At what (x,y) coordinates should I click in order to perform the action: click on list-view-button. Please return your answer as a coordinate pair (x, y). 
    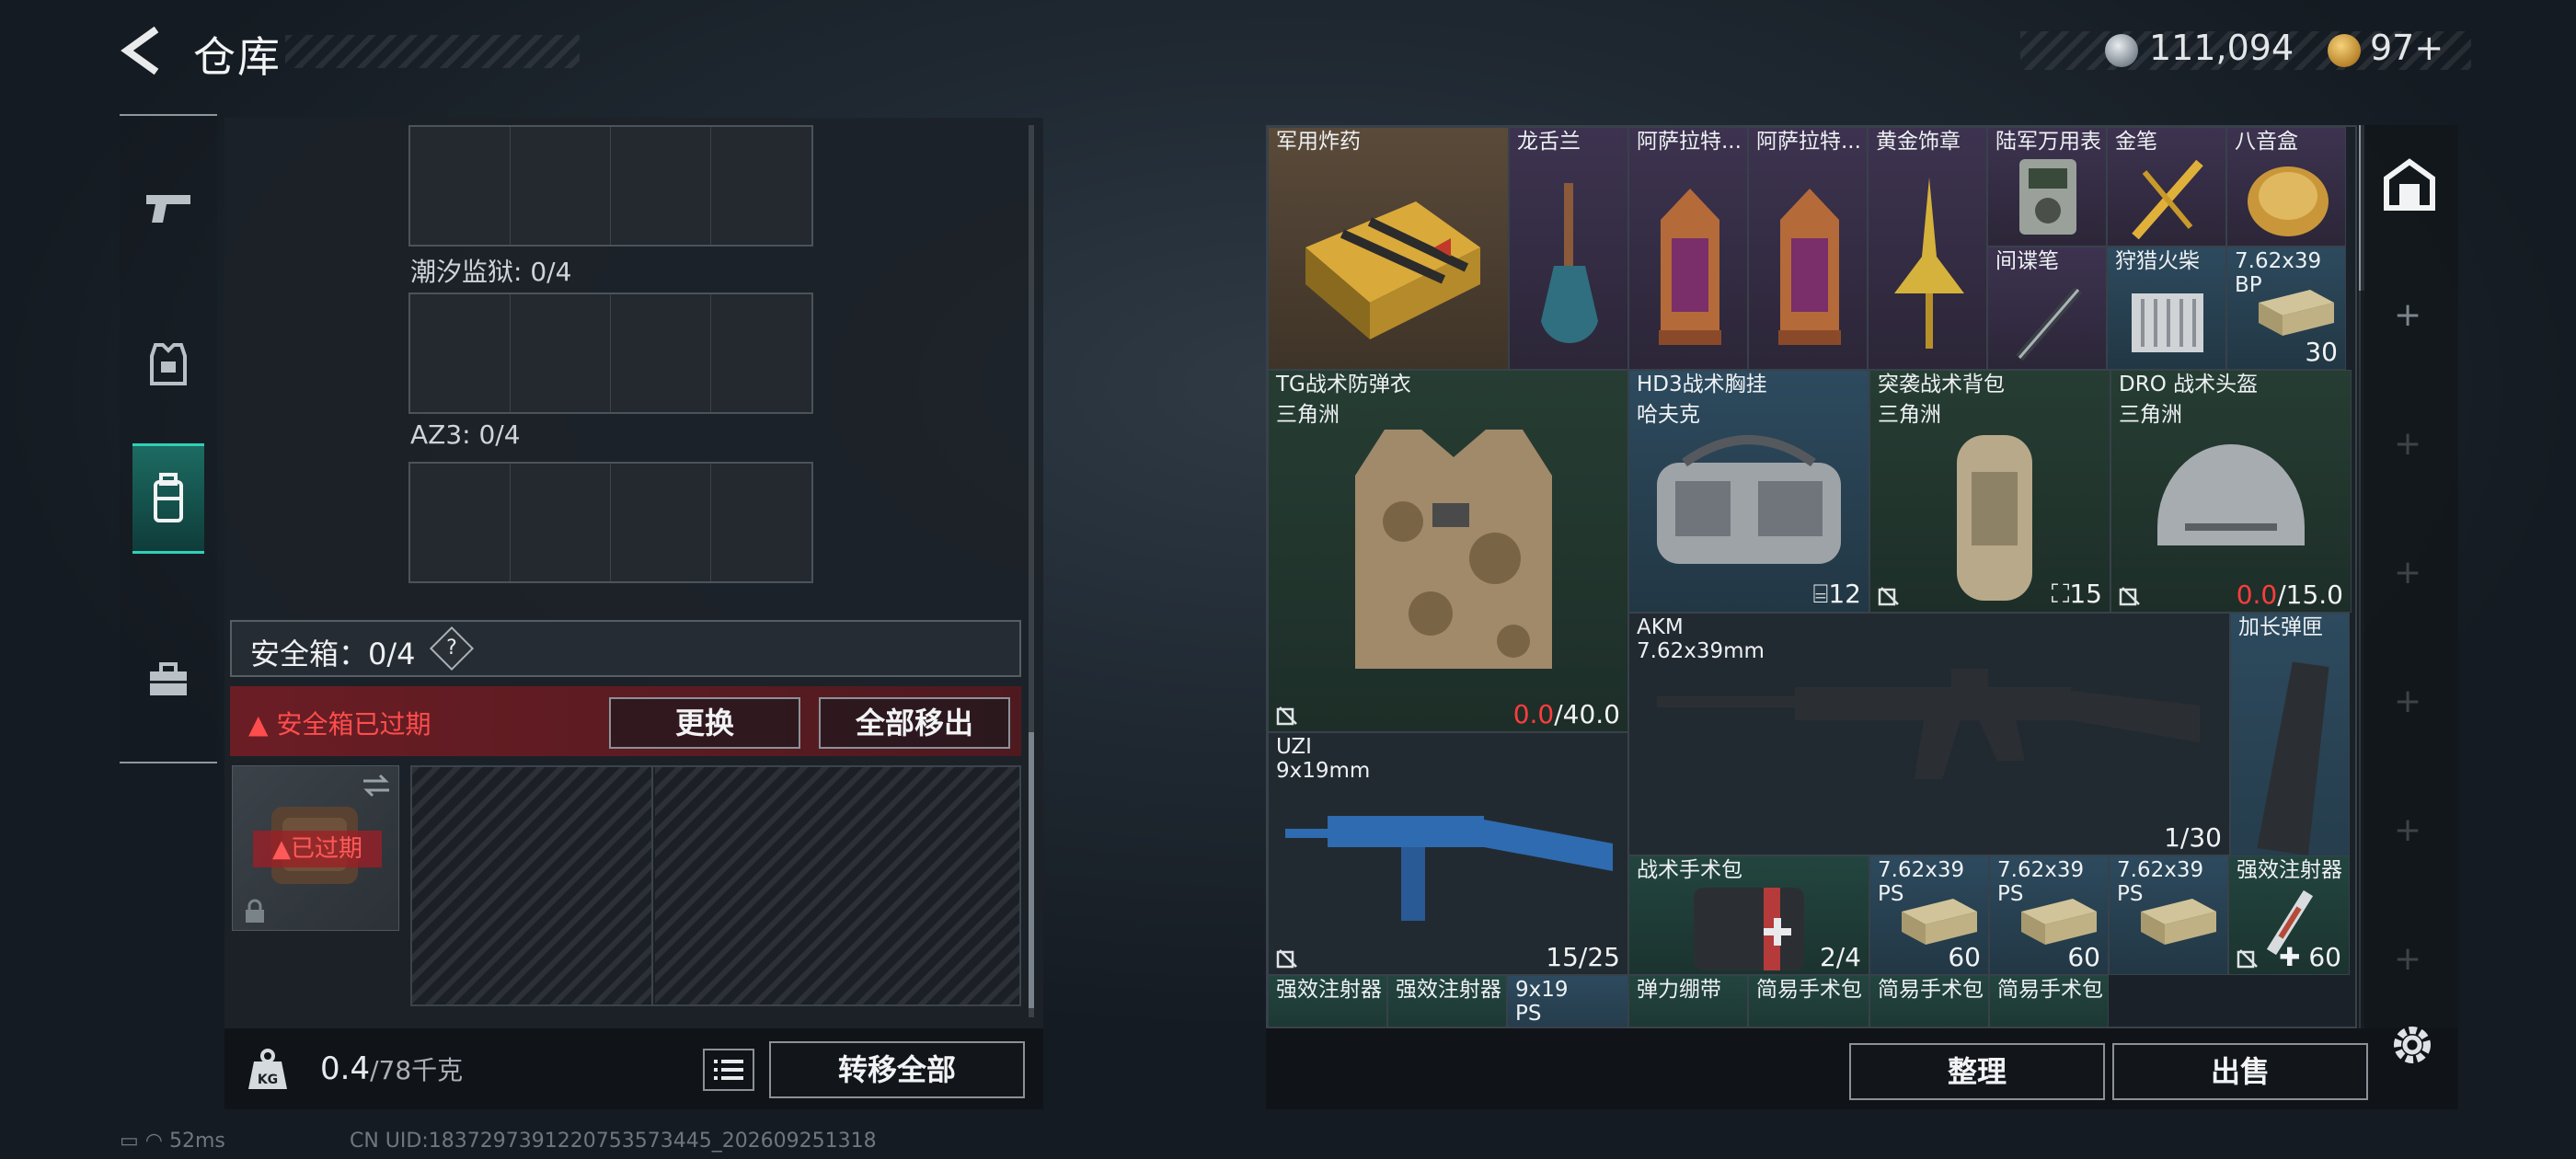
    Looking at the image, I should click on (728, 1070).